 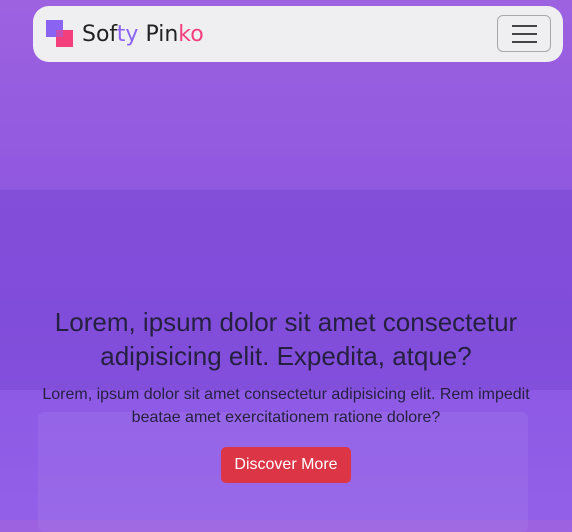 I want to click on brand-part-3: Pin, so click(x=158, y=34).